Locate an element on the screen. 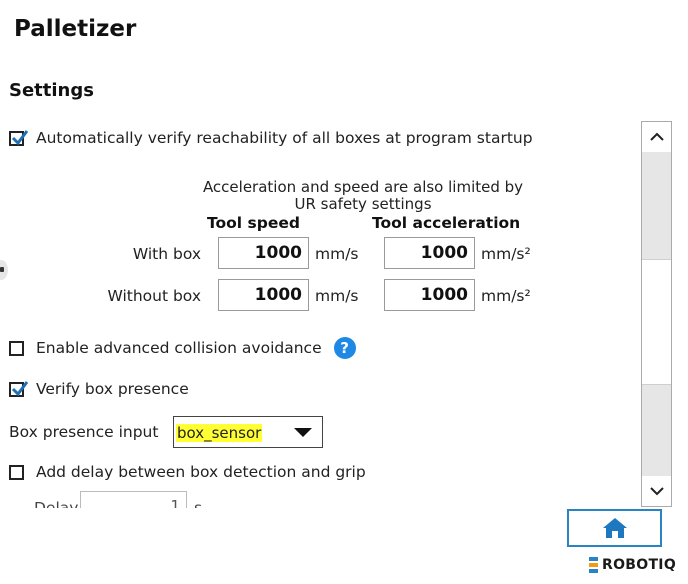  robotiq-logo: ROBOTIQ is located at coordinates (632, 565).